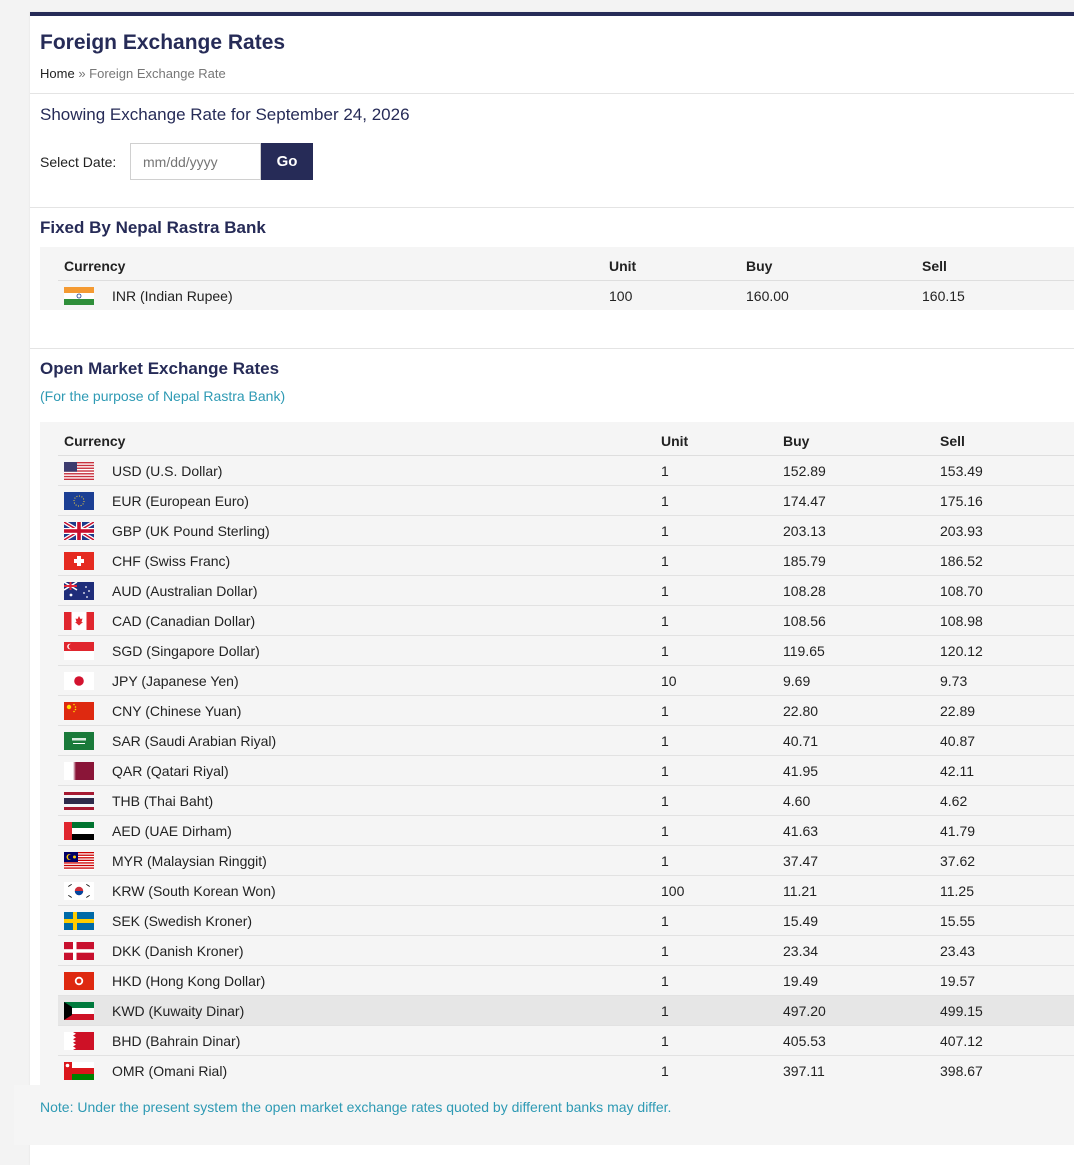 This screenshot has width=1074, height=1165. I want to click on currency-cell: CHF (Swiss Franc), so click(356, 560).